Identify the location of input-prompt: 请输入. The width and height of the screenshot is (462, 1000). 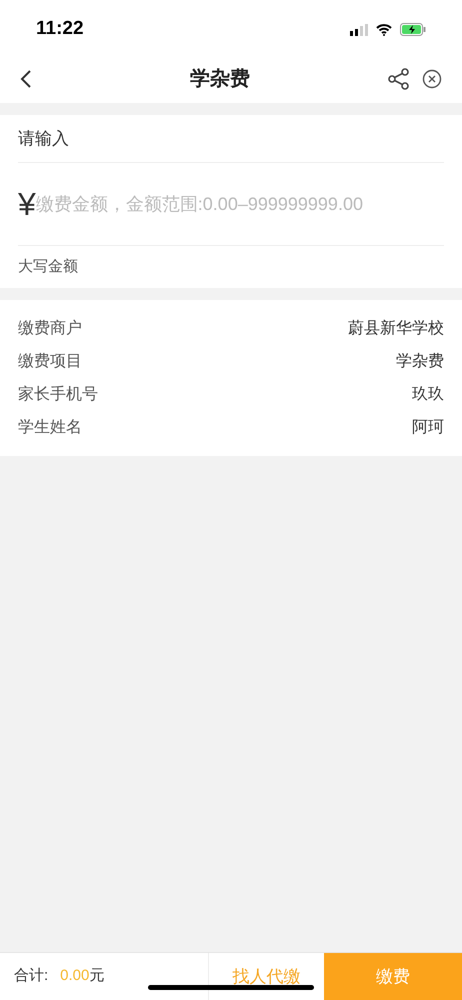
(231, 139).